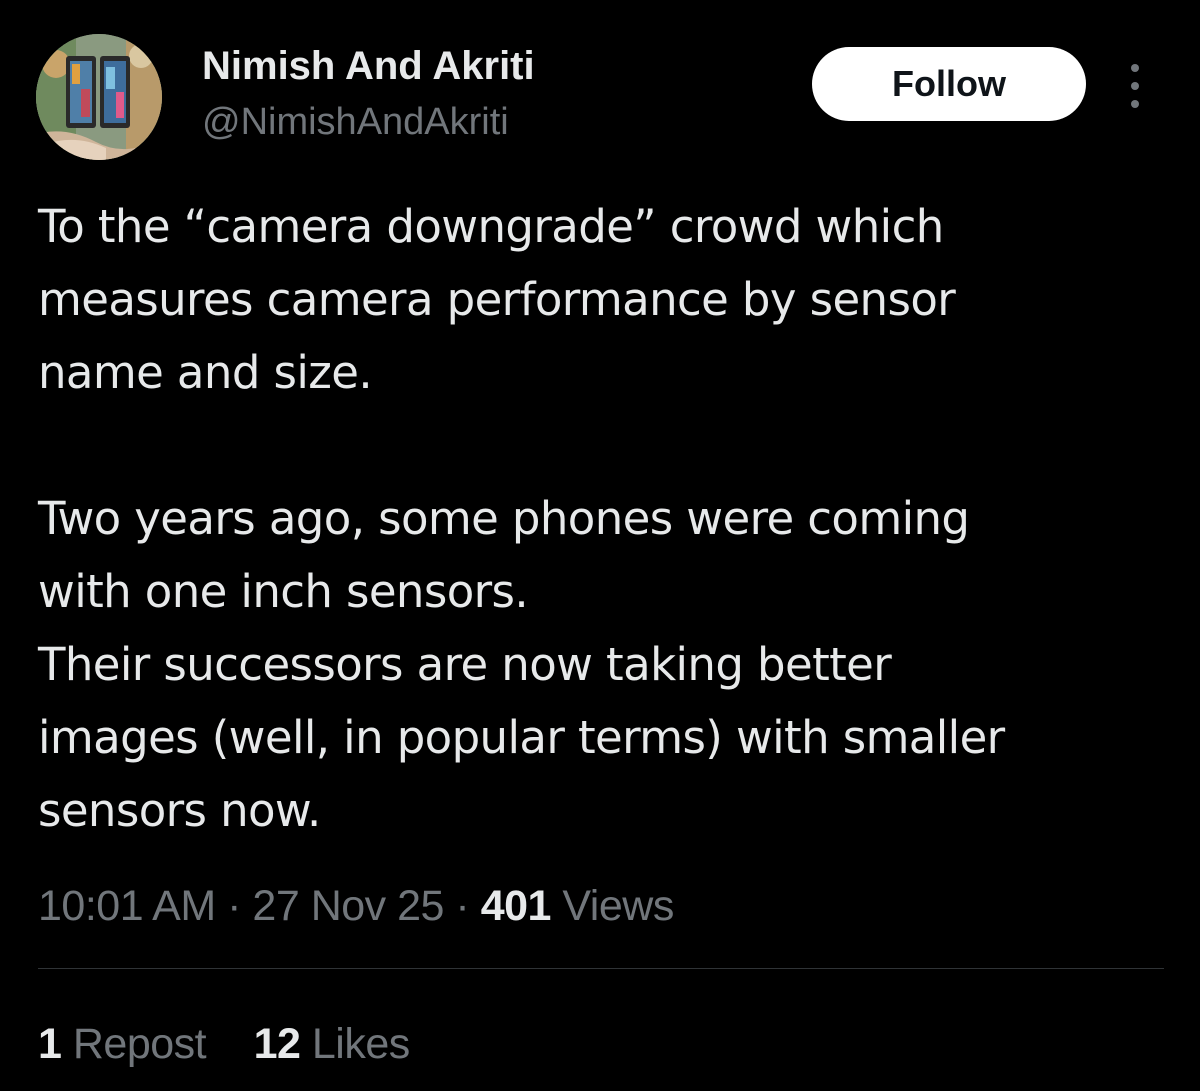 Image resolution: width=1200 pixels, height=1091 pixels. I want to click on reposts-count: 1, so click(50, 1044).